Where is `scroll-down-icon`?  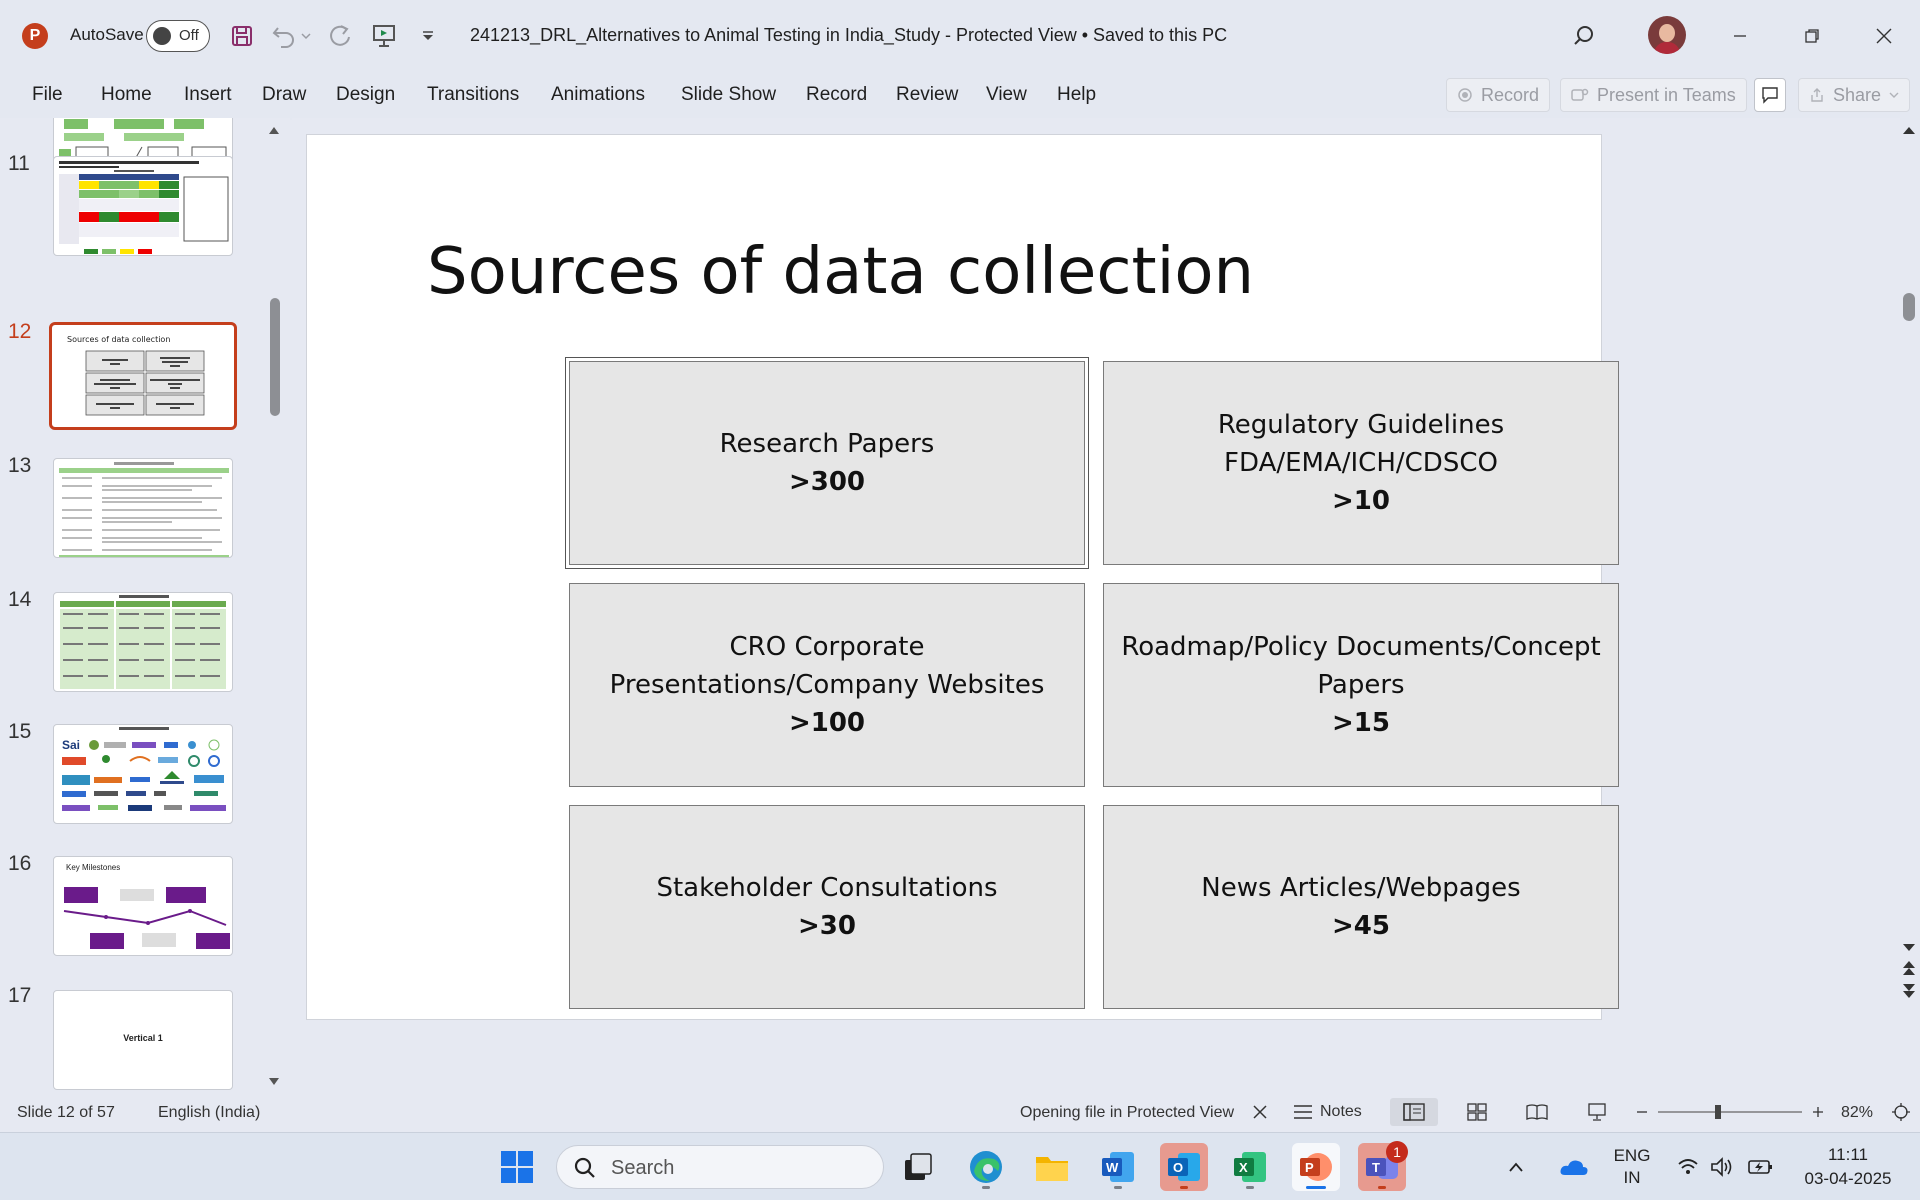
scroll-down-icon is located at coordinates (1909, 947).